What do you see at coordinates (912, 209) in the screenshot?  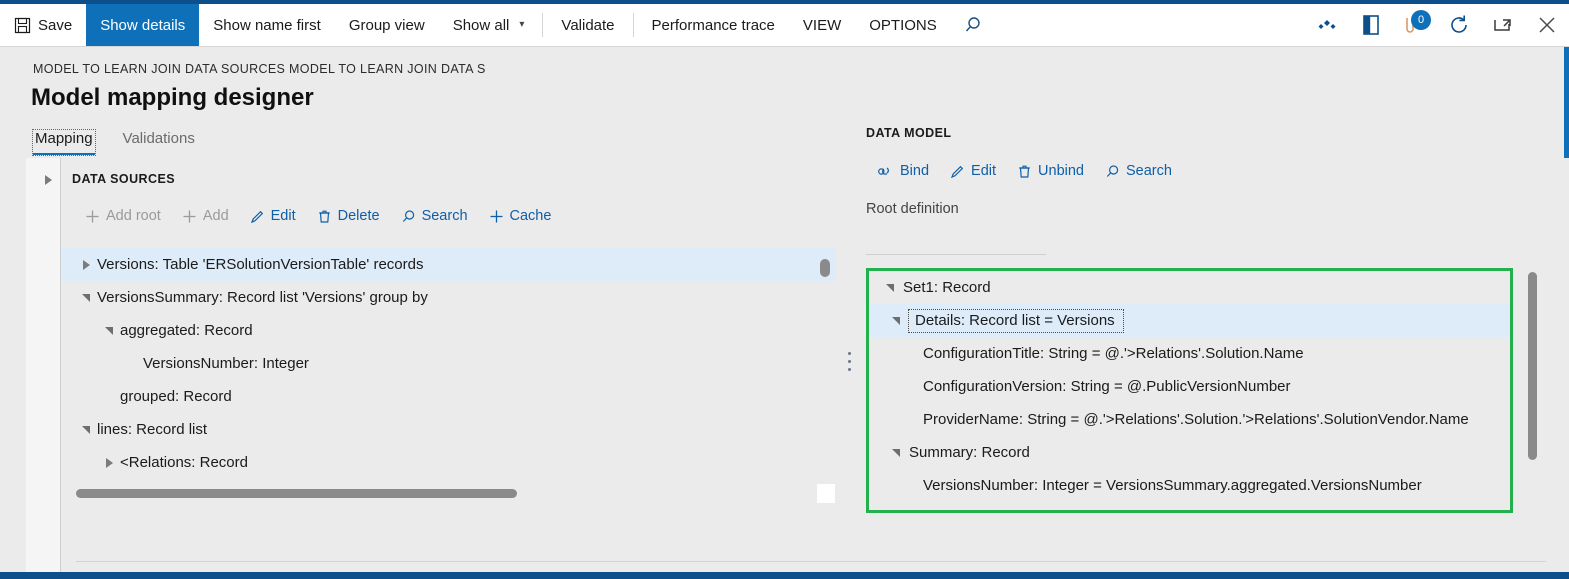 I see `root-definition-label: Root definition` at bounding box center [912, 209].